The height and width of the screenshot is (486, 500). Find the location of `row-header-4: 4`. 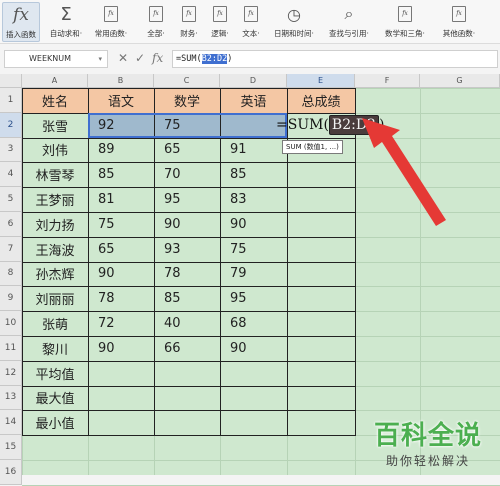

row-header-4: 4 is located at coordinates (11, 175).